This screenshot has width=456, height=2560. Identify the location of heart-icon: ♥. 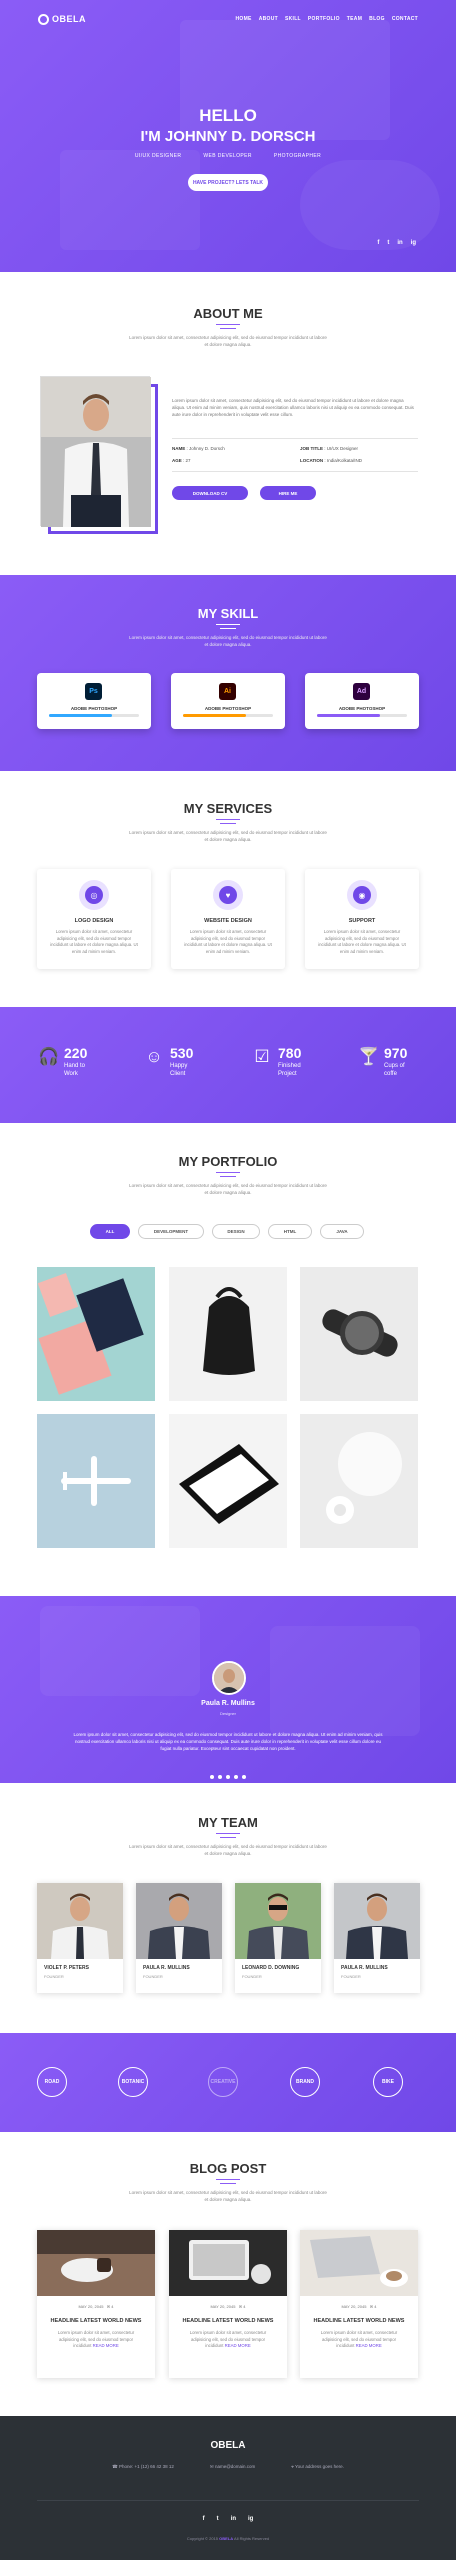
(228, 895).